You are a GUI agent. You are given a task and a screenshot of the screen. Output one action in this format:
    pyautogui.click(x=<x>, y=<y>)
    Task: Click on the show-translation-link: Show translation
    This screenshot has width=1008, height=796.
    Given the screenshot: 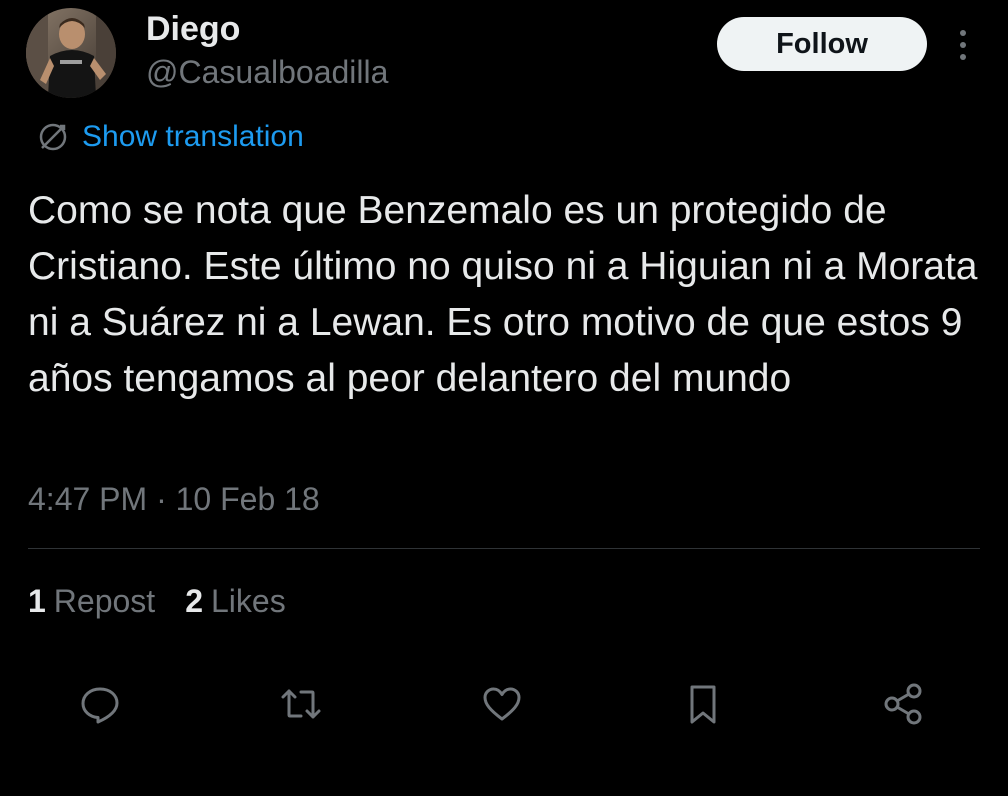 What is the action you would take?
    pyautogui.click(x=170, y=137)
    